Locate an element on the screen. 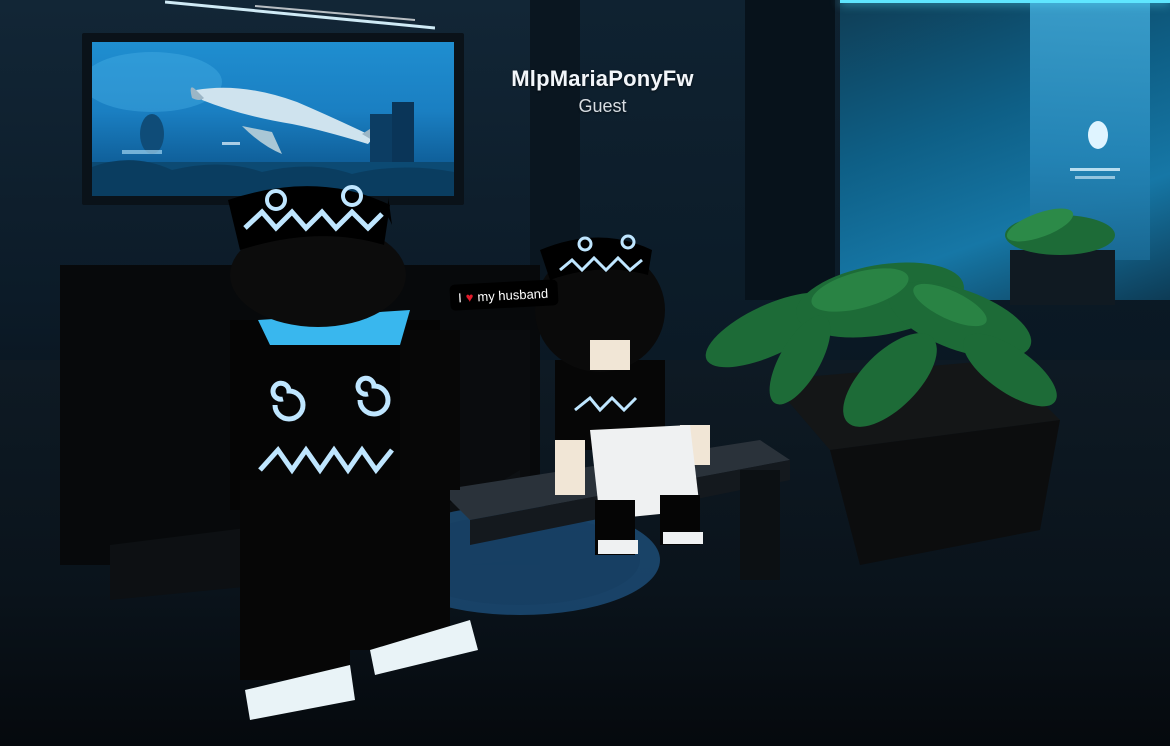  glass-room-plant is located at coordinates (1060, 256).